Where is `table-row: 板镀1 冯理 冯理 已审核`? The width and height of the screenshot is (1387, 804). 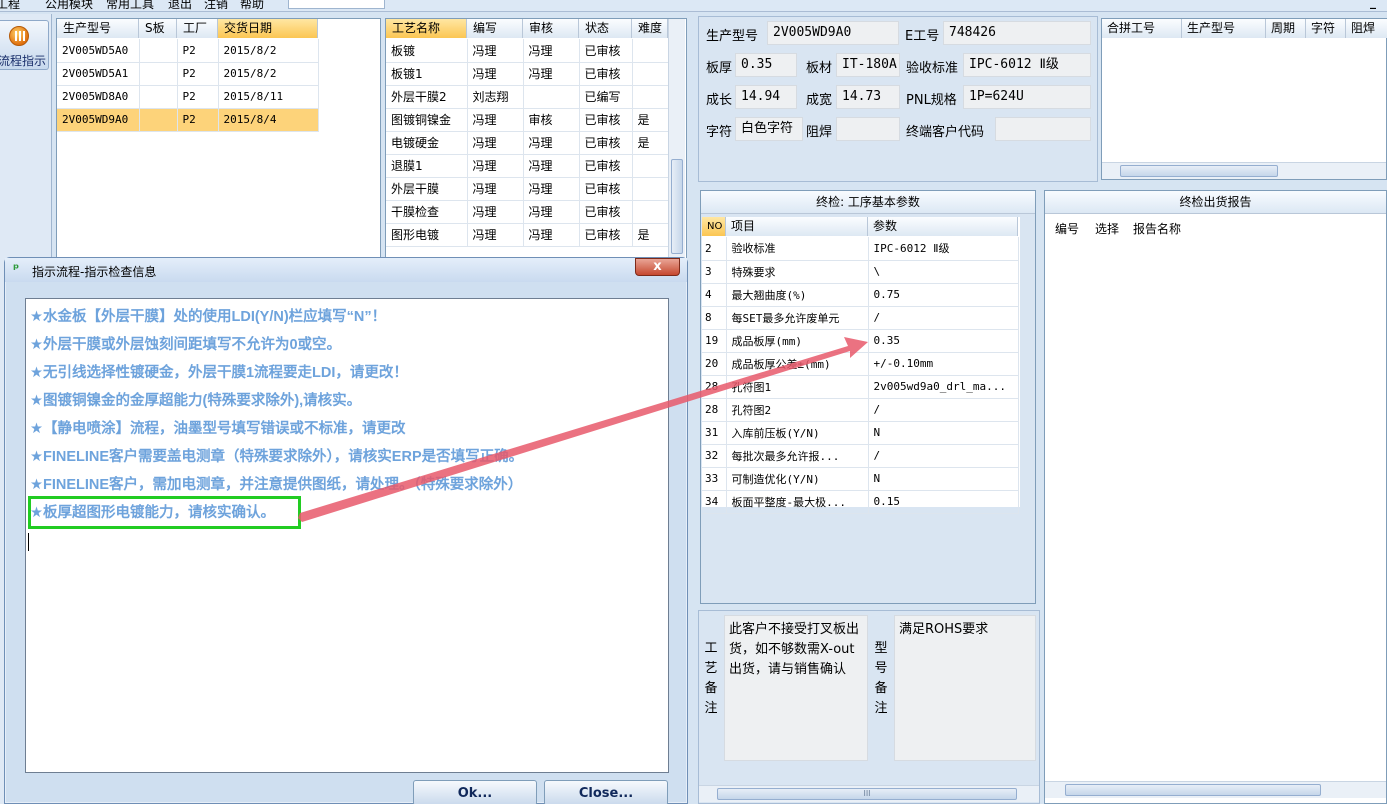 table-row: 板镀1 冯理 冯理 已审核 is located at coordinates (527, 74).